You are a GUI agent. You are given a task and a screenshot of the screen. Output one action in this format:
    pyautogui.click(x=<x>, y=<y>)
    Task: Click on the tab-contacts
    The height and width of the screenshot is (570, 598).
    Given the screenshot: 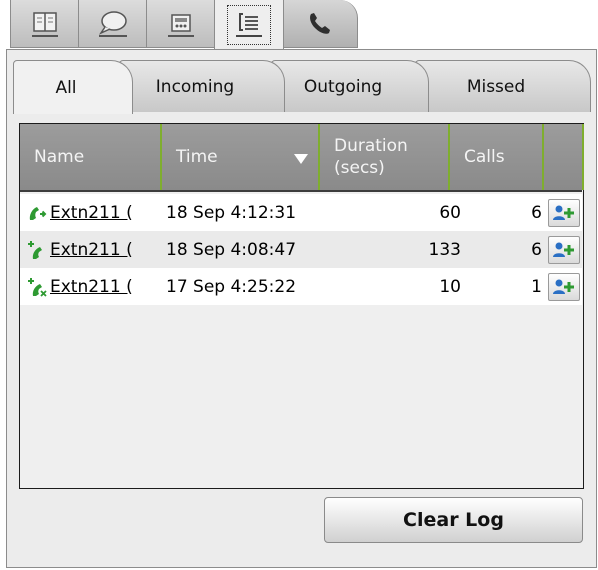 What is the action you would take?
    pyautogui.click(x=45, y=24)
    